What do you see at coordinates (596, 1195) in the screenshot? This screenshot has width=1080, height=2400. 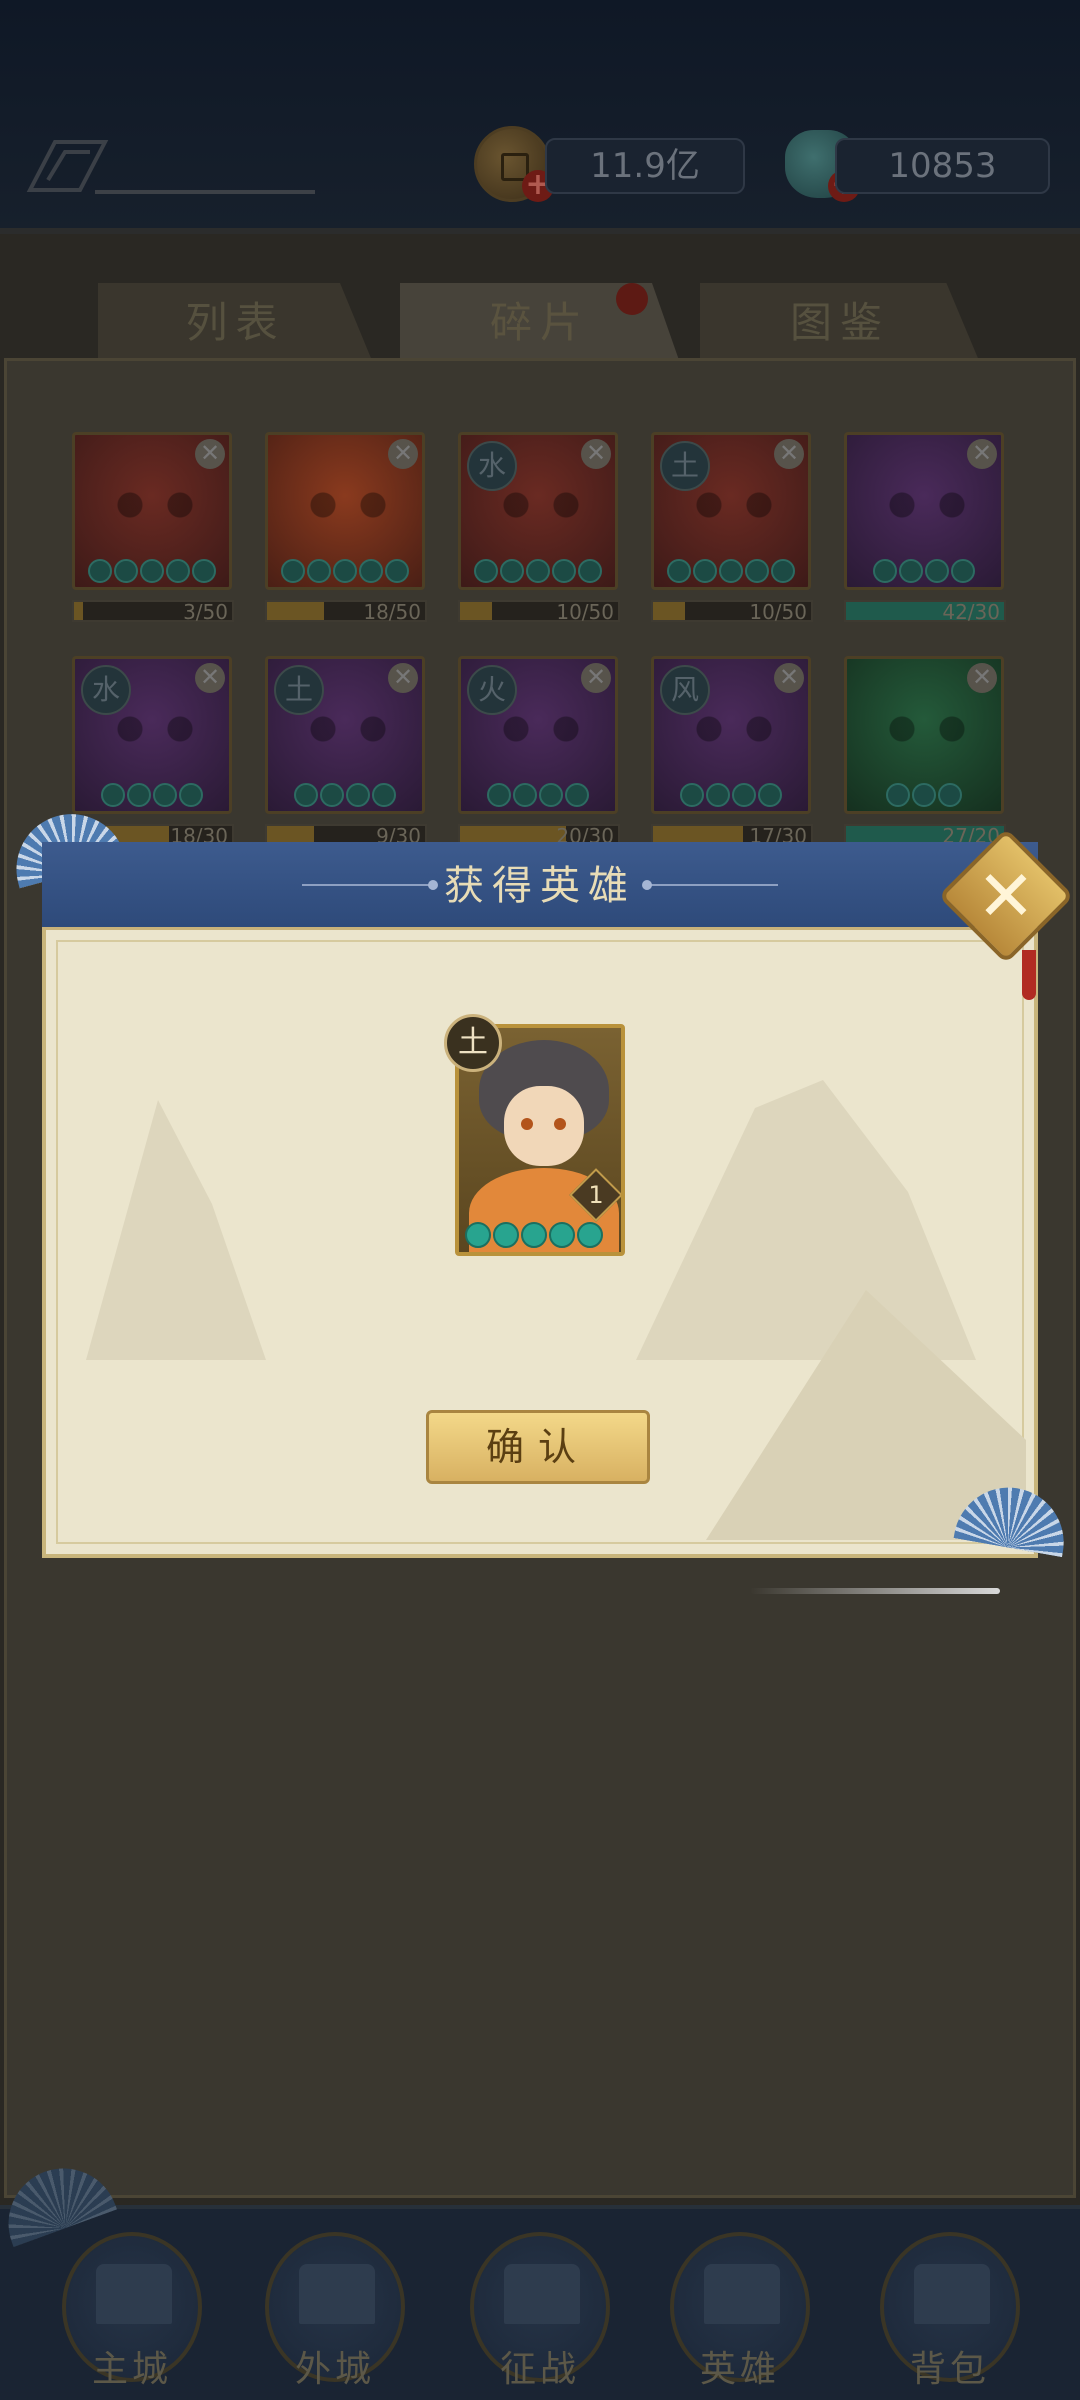 I see `hero-level: 1` at bounding box center [596, 1195].